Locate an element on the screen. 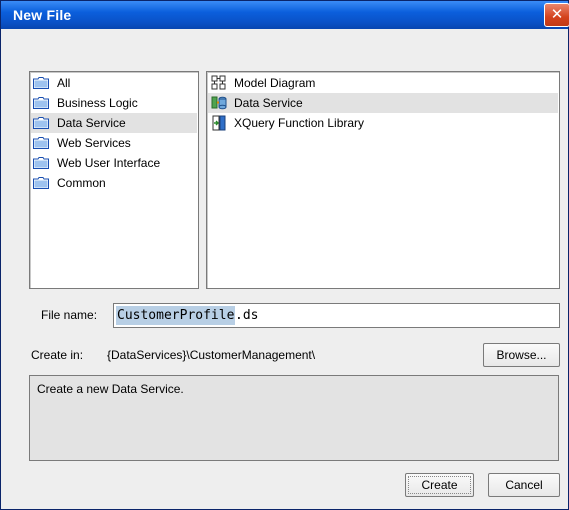 This screenshot has height=510, width=569. create-button-label: Create is located at coordinates (439, 485).